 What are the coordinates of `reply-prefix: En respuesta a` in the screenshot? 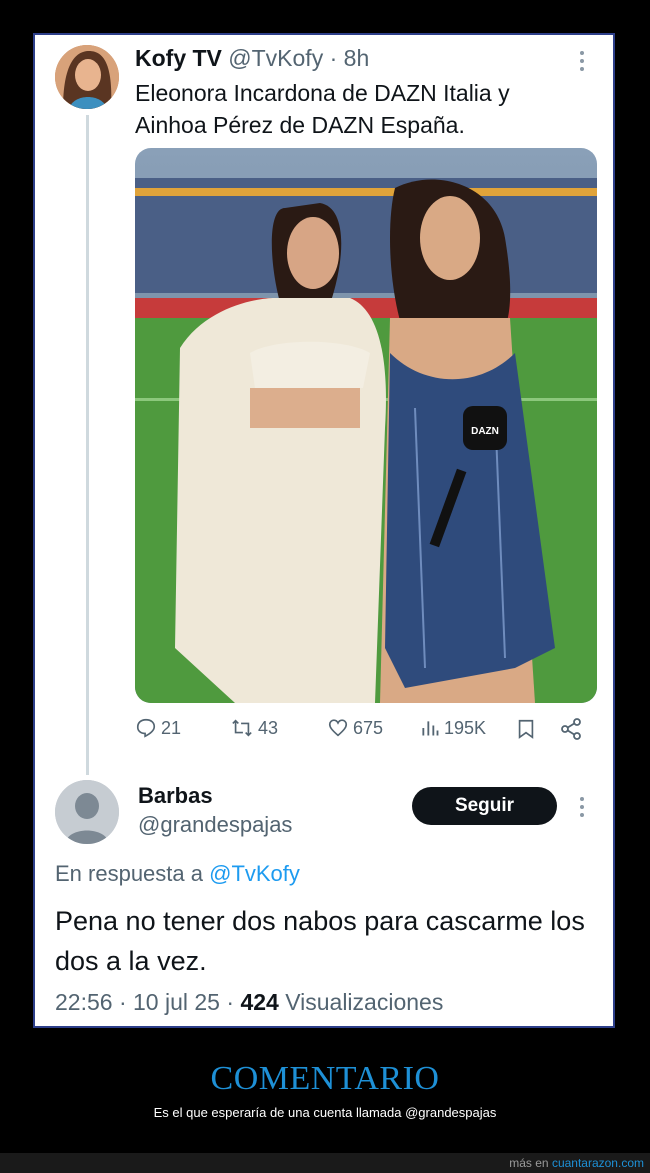 It's located at (129, 873).